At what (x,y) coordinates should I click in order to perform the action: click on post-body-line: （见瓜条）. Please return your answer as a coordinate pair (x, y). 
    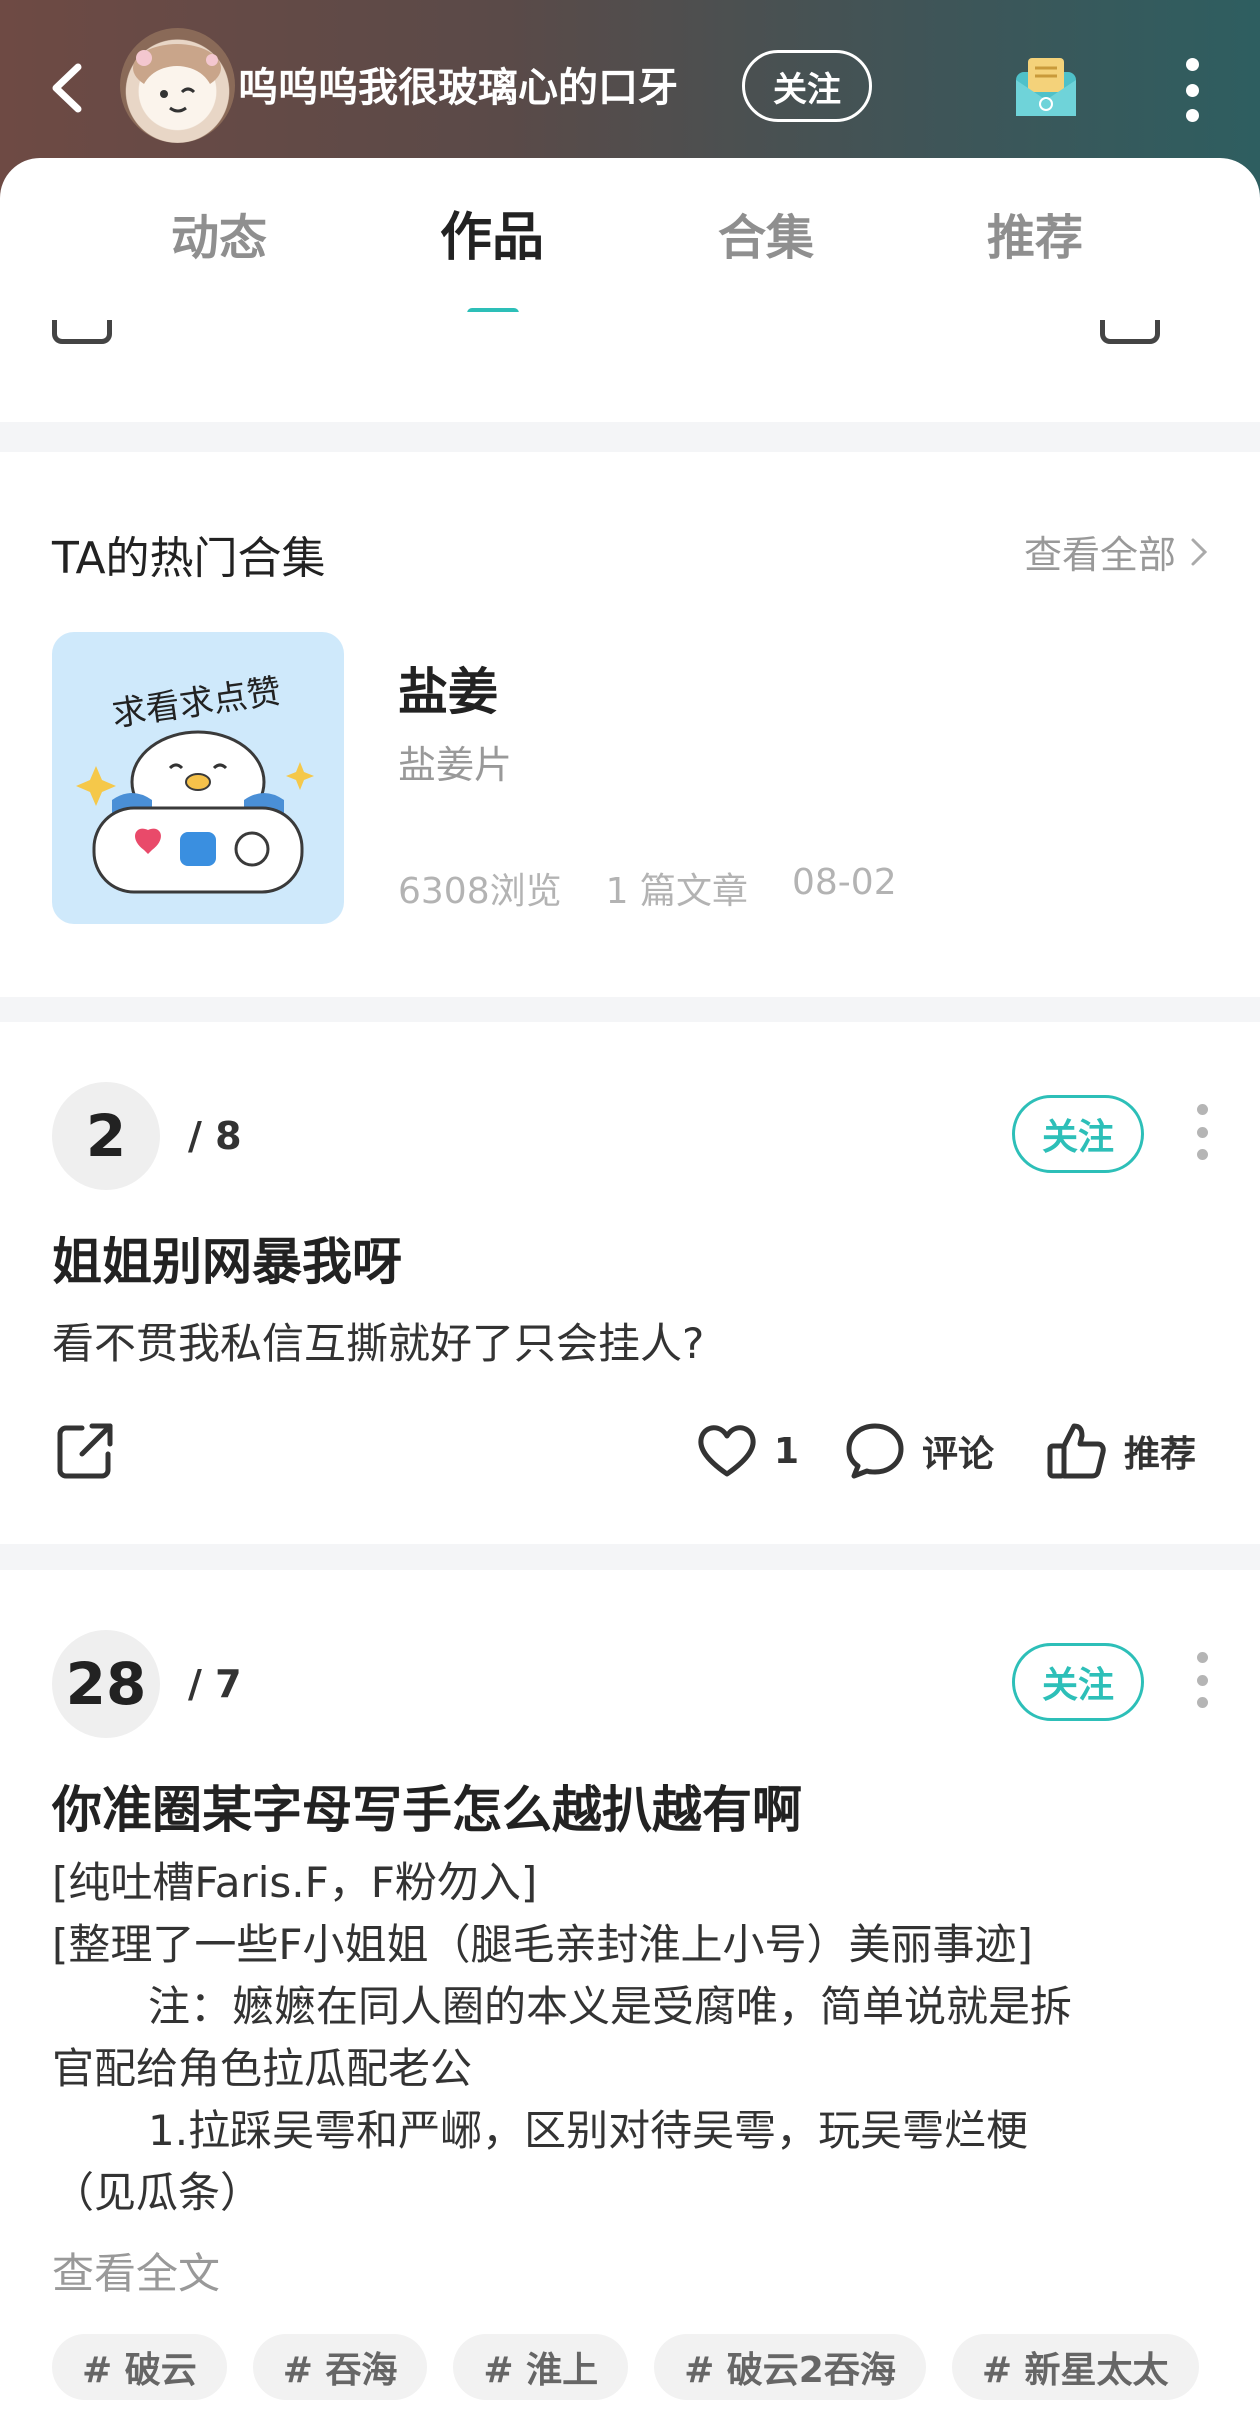
    Looking at the image, I should click on (157, 2192).